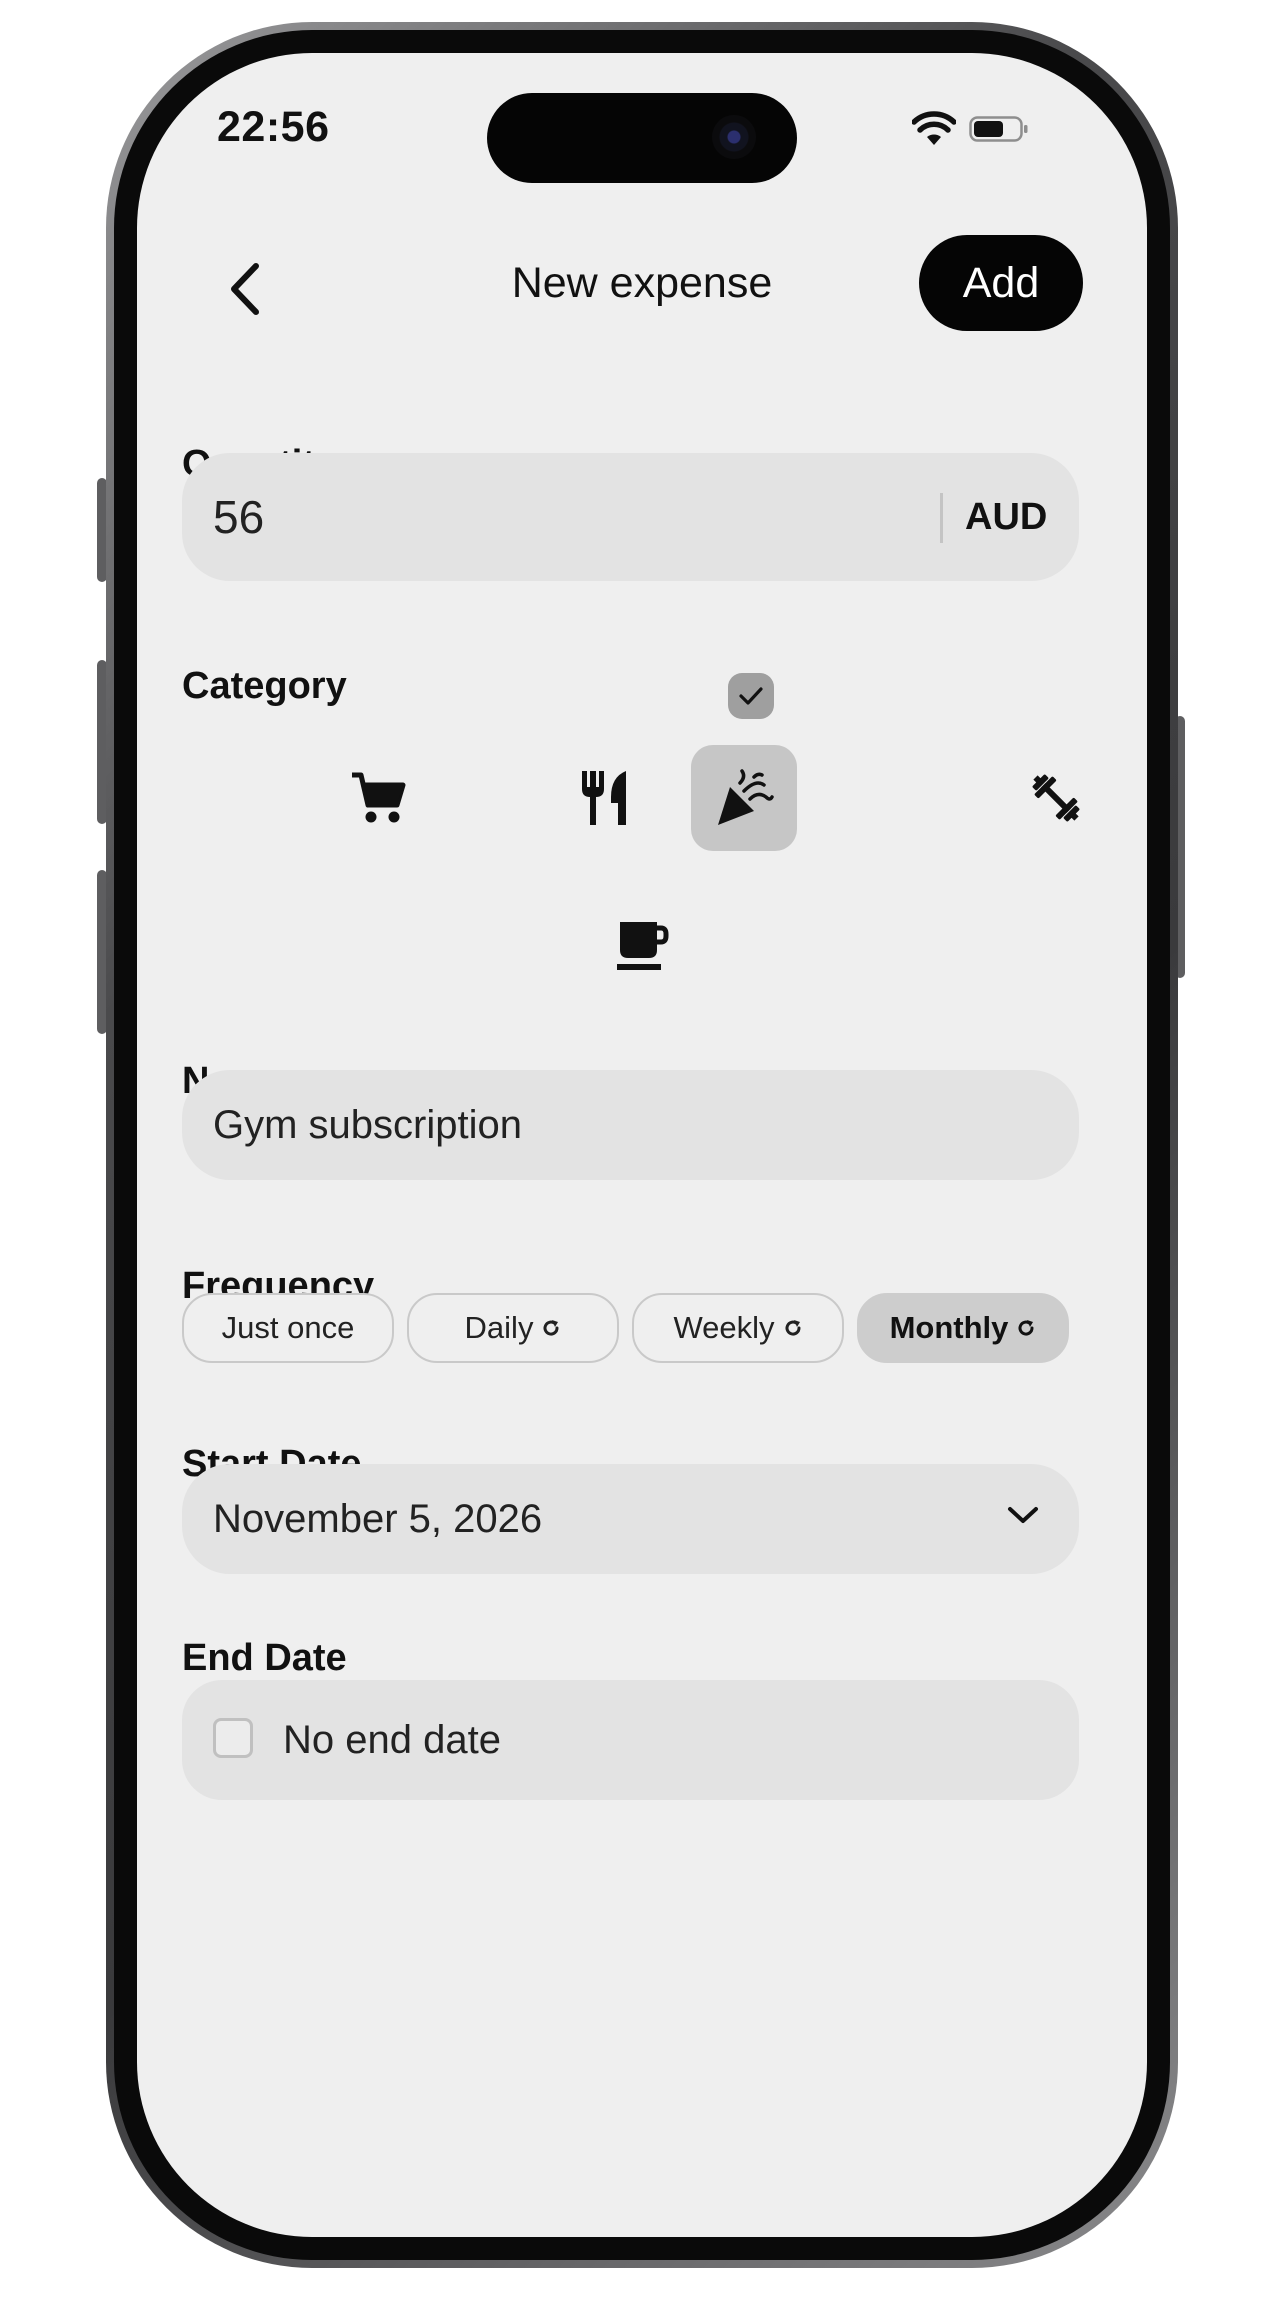  I want to click on party-popper-icon, so click(746, 797).